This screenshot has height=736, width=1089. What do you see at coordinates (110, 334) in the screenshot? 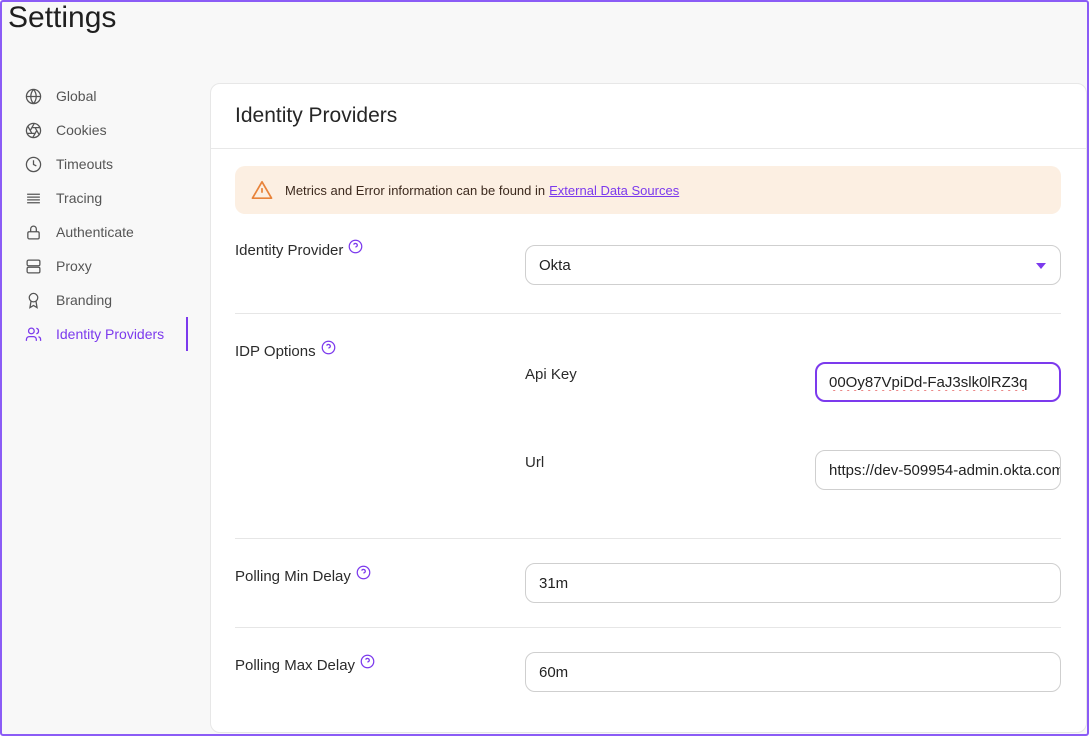
I see `sidebar-item-label: Identity Providers` at bounding box center [110, 334].